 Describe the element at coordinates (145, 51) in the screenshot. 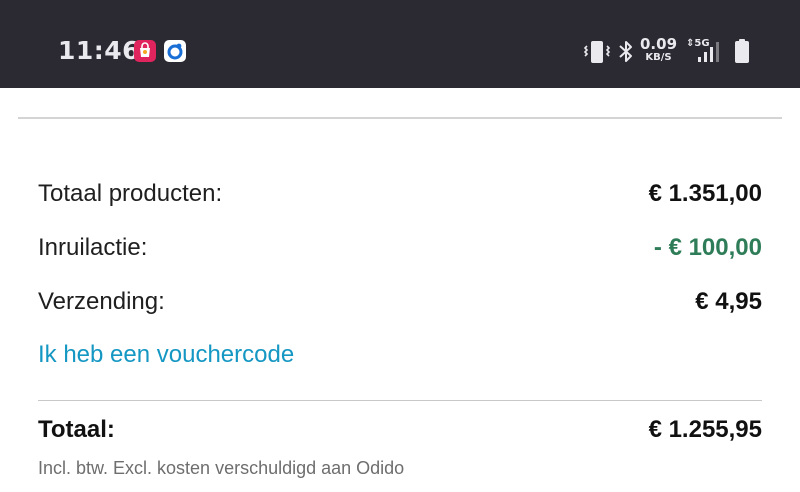

I see `shopping-app-icon` at that location.